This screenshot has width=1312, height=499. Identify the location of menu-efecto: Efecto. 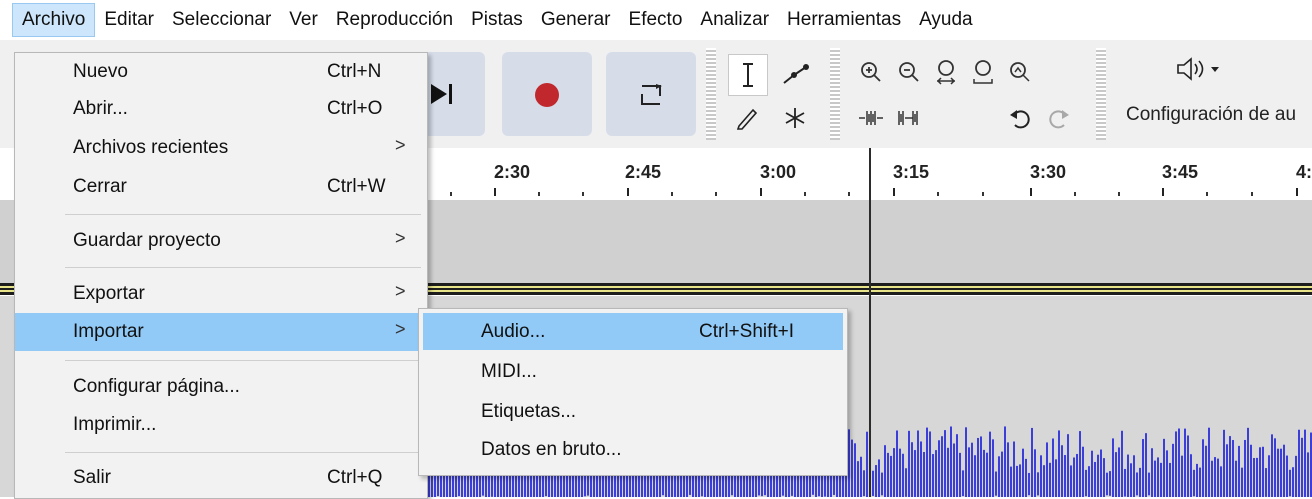
(656, 20).